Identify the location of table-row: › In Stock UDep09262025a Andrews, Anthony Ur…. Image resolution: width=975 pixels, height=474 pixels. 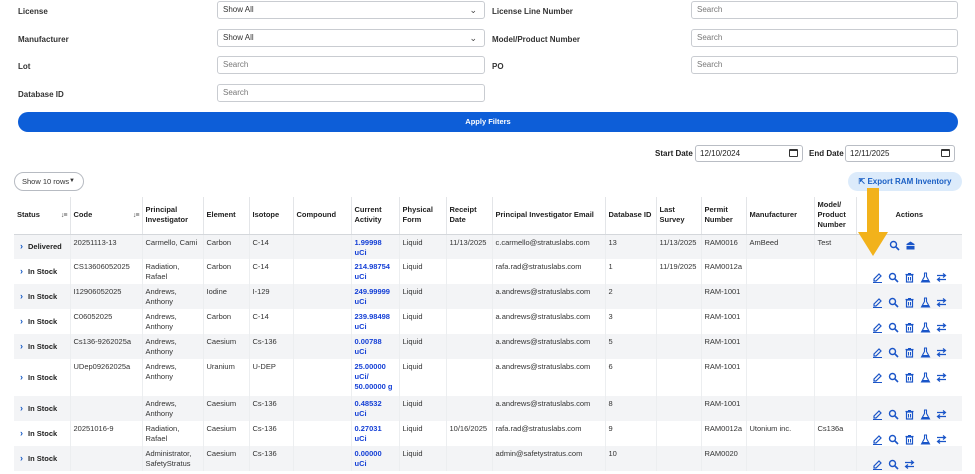
(488, 377).